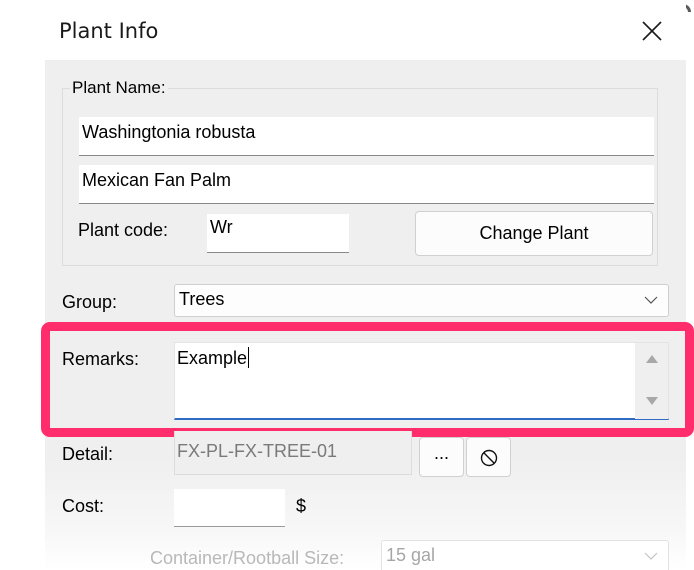 The image size is (694, 570). I want to click on cost-input, so click(229, 508).